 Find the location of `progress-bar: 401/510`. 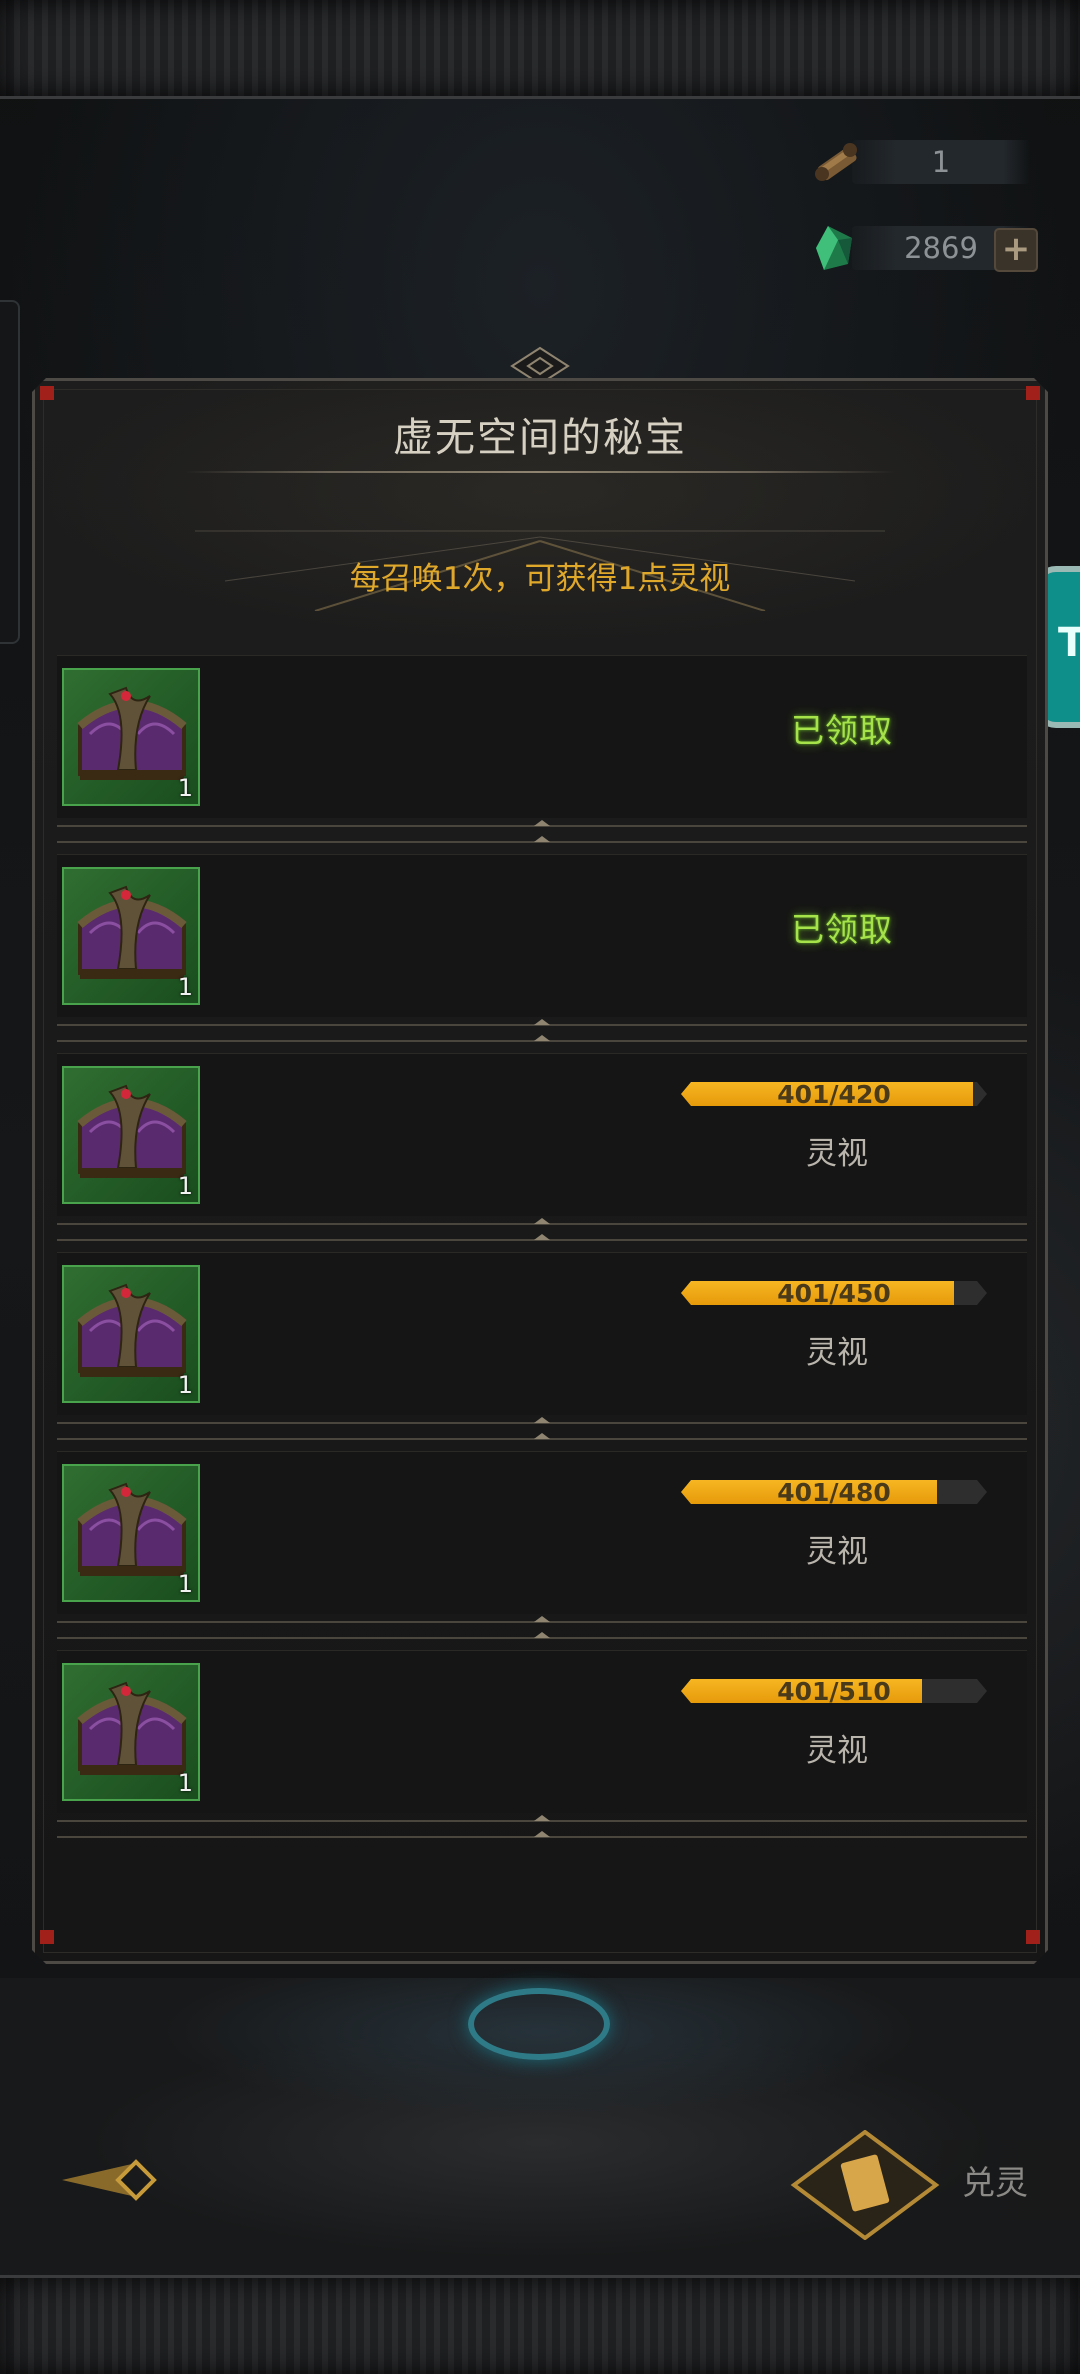

progress-bar: 401/510 is located at coordinates (834, 1691).